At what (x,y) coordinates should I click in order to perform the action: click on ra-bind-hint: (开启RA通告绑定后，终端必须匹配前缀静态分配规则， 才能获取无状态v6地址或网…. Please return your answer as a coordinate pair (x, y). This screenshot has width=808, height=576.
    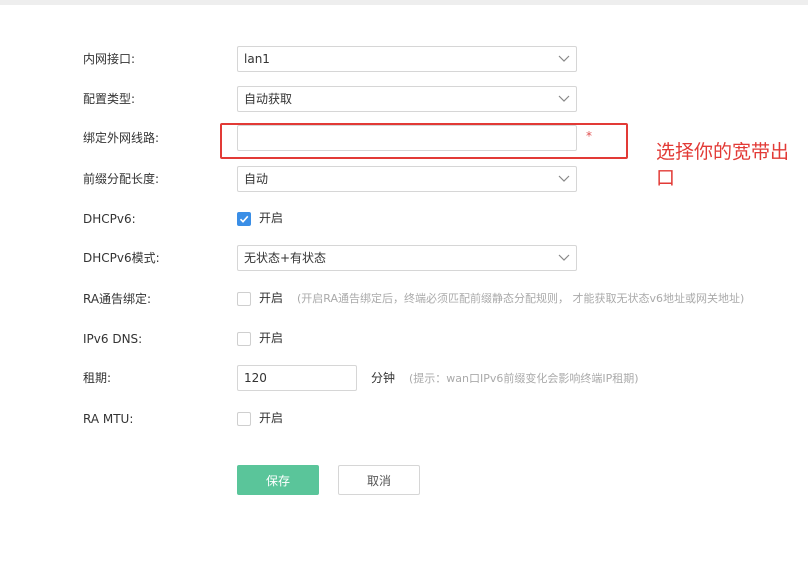
    Looking at the image, I should click on (521, 298).